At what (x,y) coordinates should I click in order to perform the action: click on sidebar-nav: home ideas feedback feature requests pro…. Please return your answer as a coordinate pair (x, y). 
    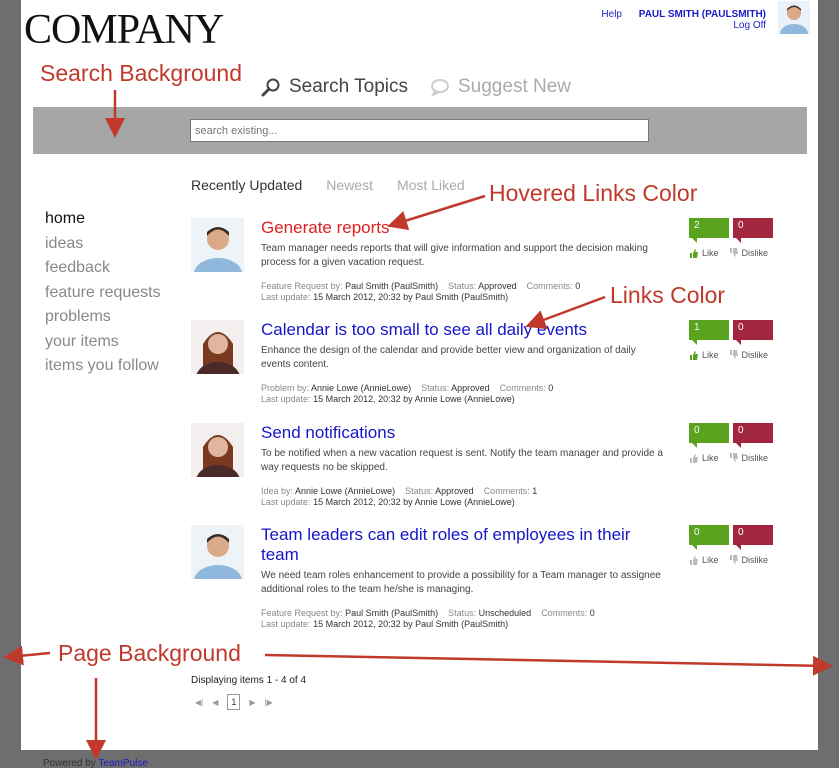
    Looking at the image, I should click on (103, 293).